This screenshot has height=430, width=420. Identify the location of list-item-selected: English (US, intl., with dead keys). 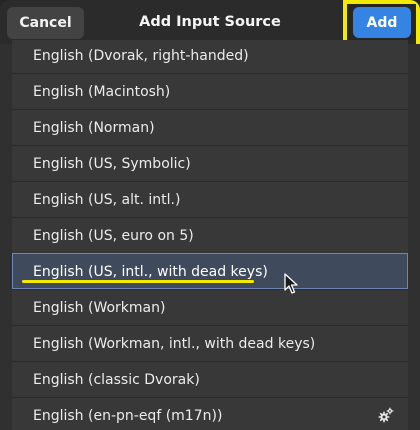
(210, 271).